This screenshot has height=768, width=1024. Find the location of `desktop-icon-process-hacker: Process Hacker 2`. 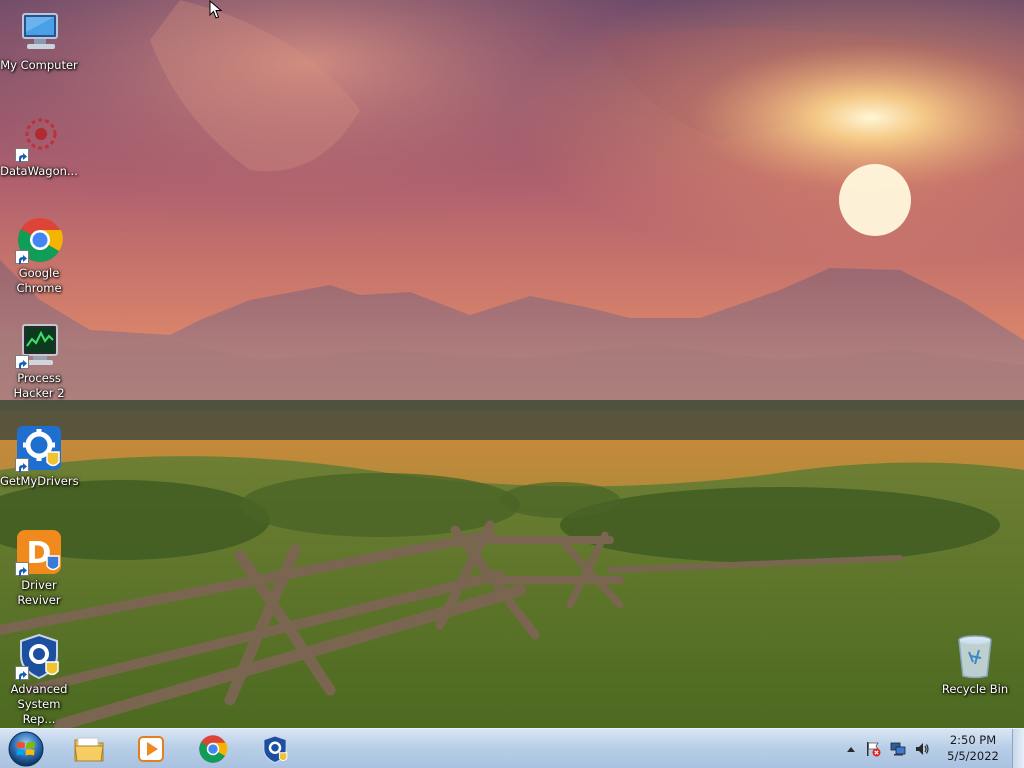

desktop-icon-process-hacker: Process Hacker 2 is located at coordinates (39, 361).